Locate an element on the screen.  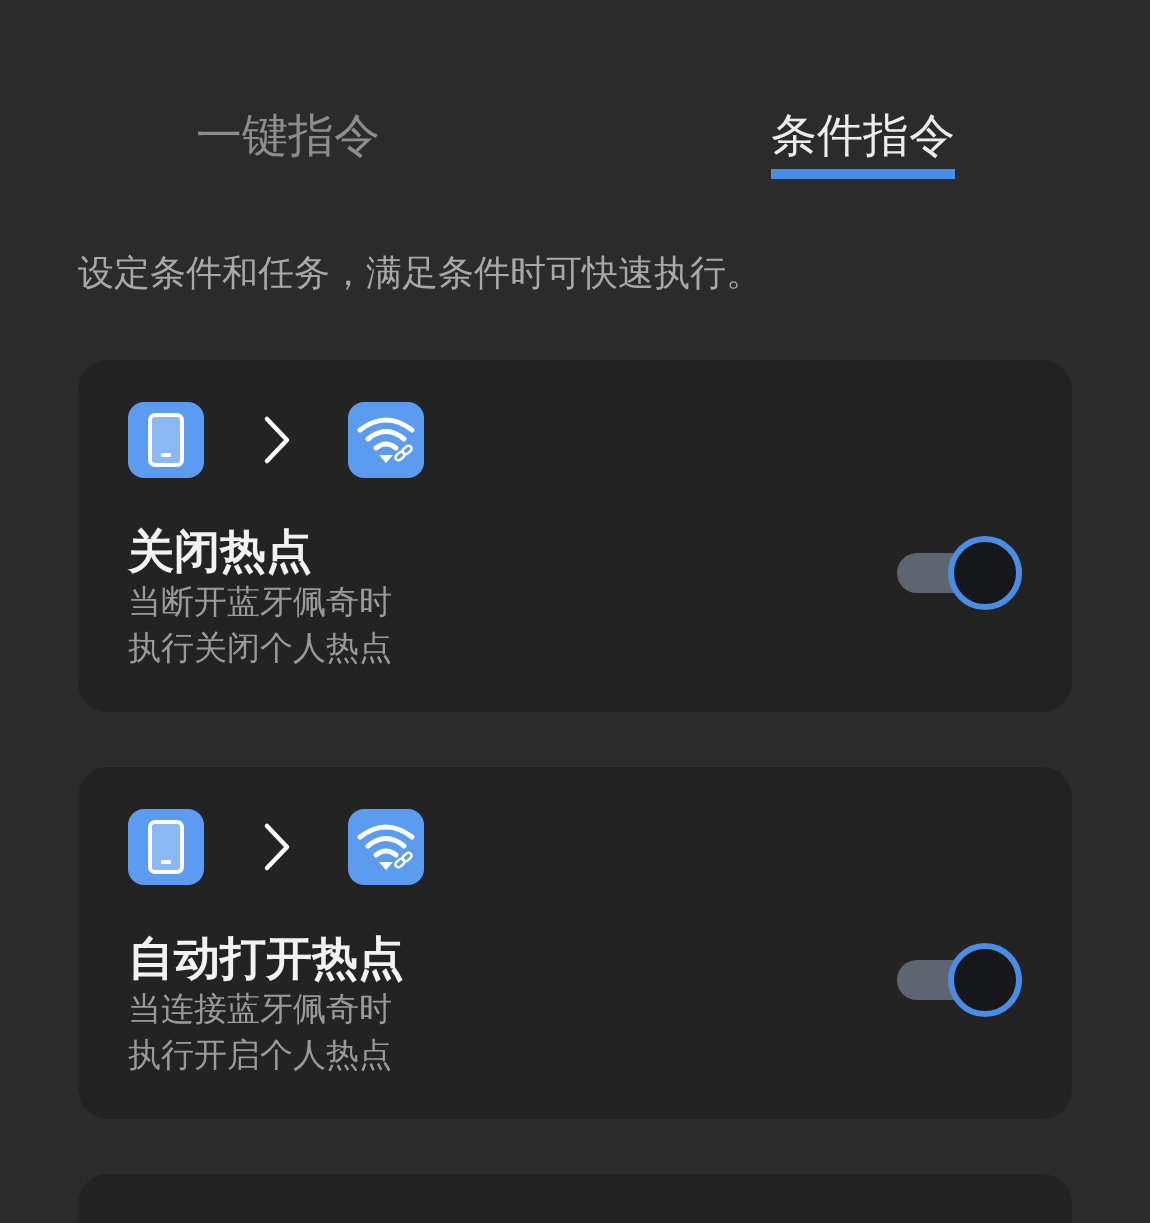
tab: 条件指令 is located at coordinates (862, 144).